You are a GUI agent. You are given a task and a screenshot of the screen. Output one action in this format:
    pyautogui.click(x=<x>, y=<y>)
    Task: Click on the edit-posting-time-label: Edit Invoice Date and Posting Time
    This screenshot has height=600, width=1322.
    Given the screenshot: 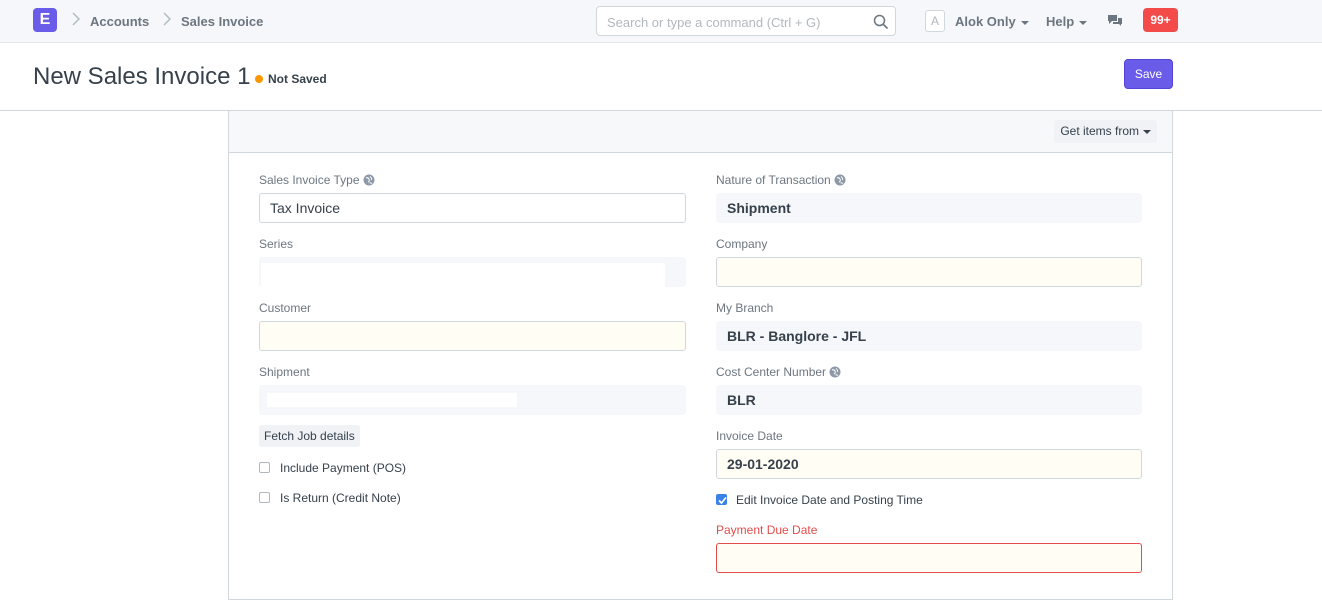 What is the action you would take?
    pyautogui.click(x=829, y=500)
    